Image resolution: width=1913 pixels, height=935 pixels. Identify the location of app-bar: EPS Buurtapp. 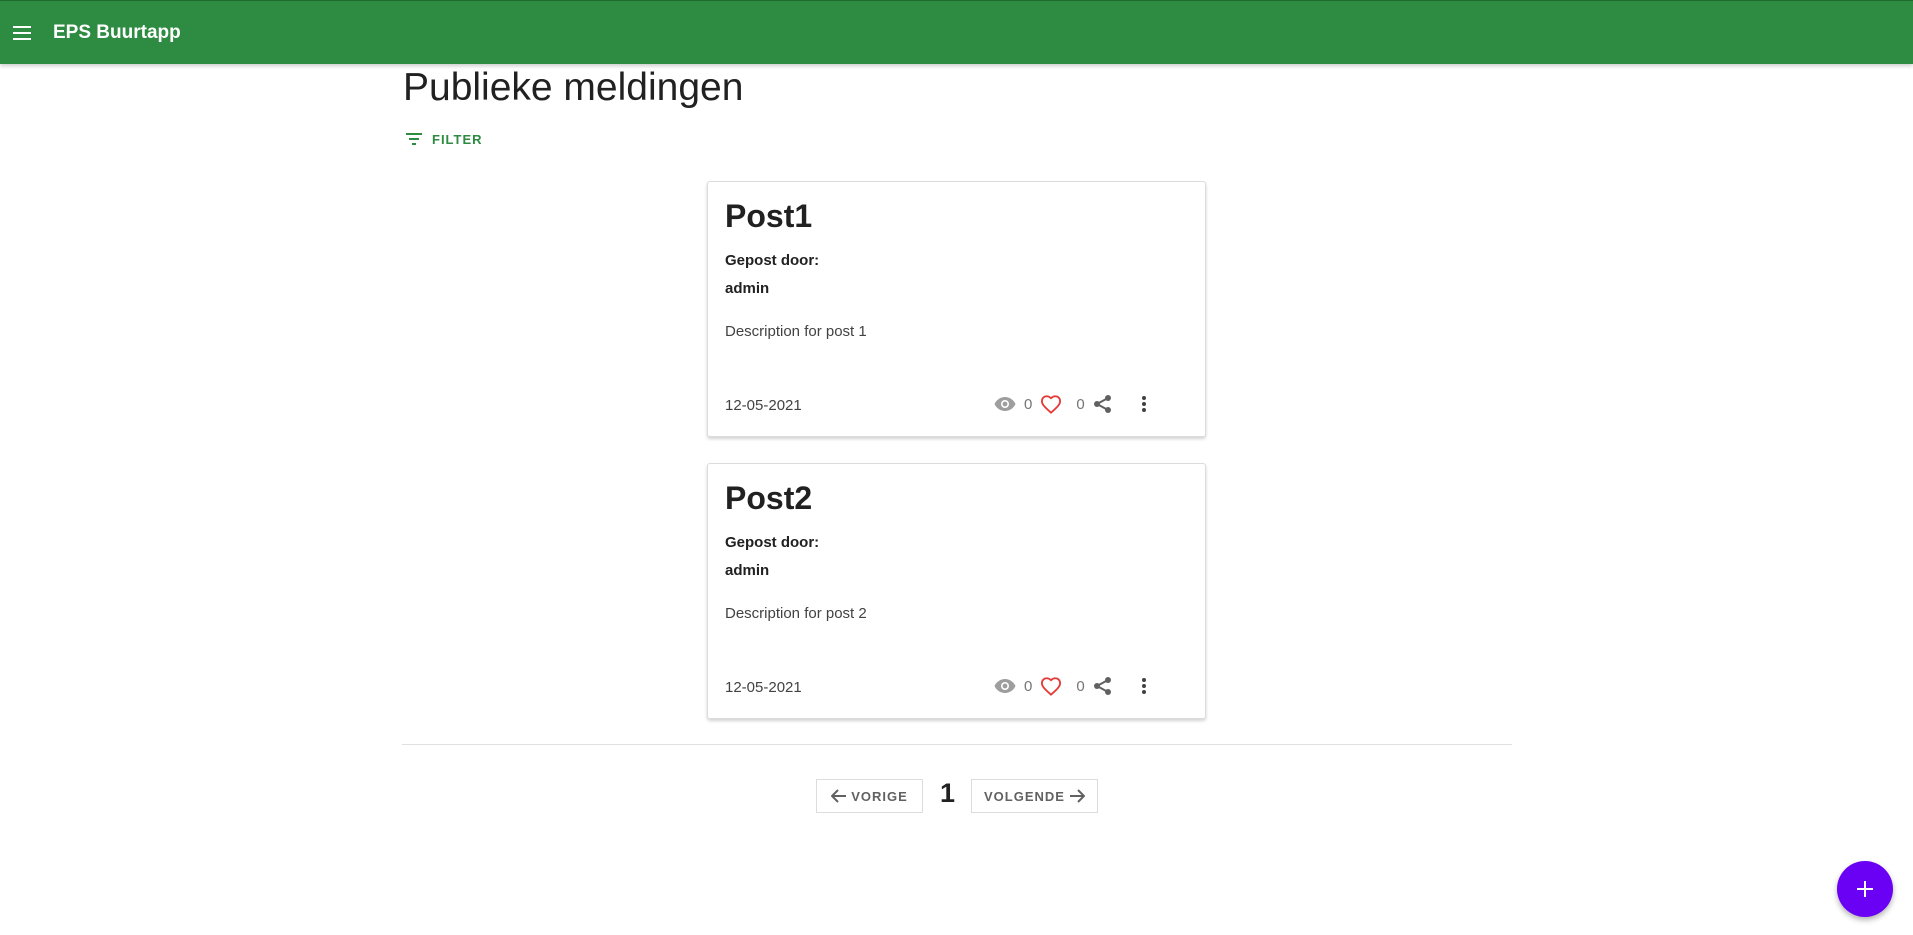
(956, 32).